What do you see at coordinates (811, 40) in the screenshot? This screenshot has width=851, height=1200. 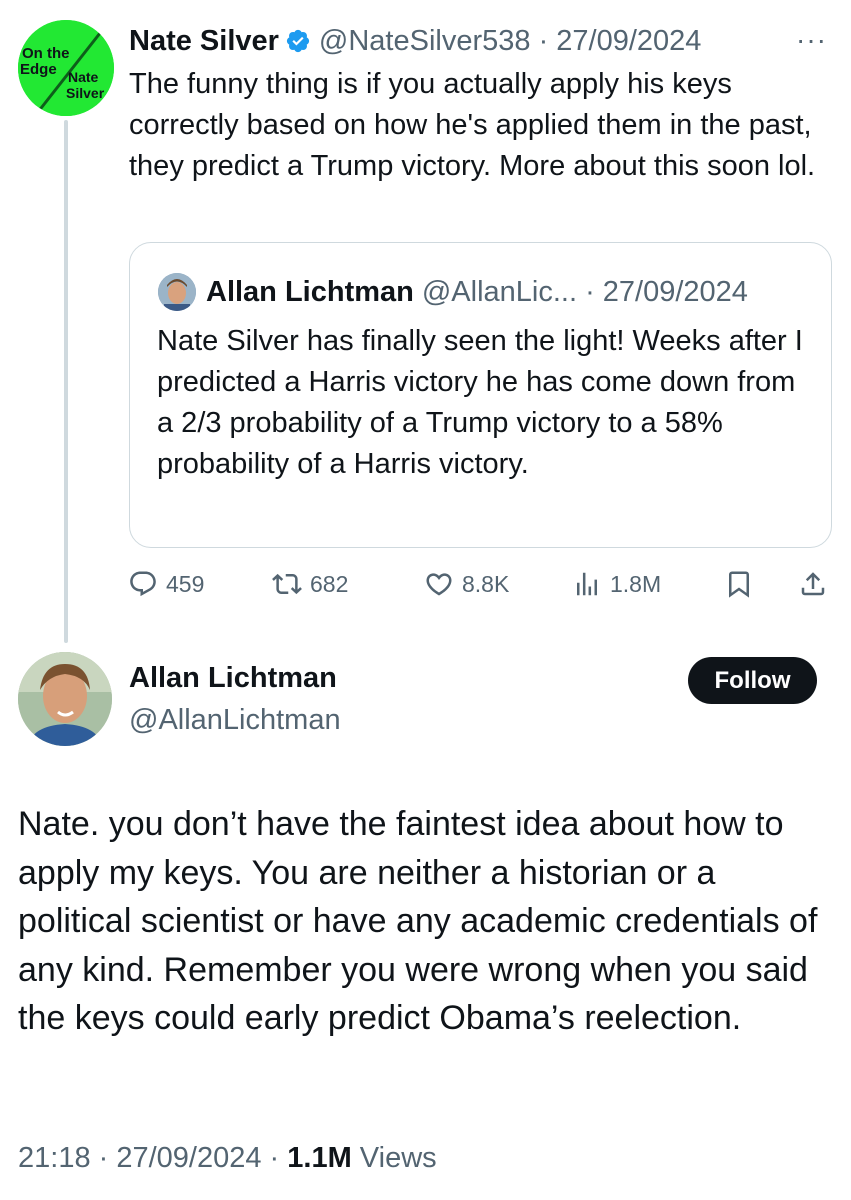 I see `more-options-icon: ···` at bounding box center [811, 40].